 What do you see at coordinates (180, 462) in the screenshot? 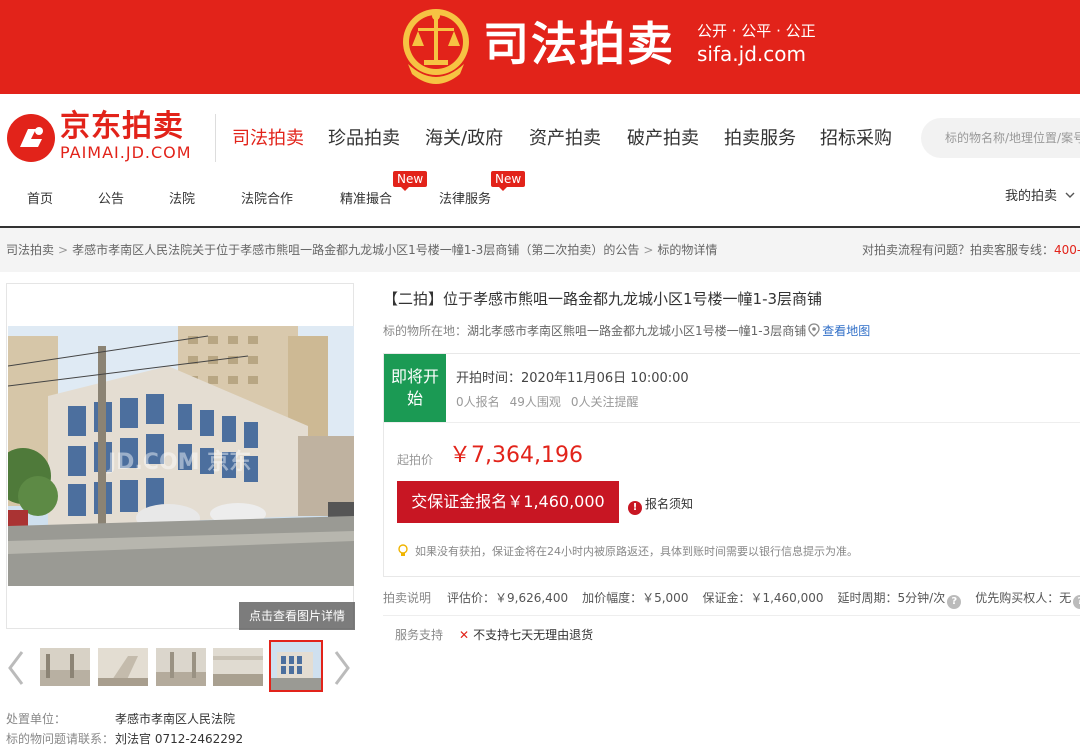
I see `image-watermark: JD.COM 京东` at bounding box center [180, 462].